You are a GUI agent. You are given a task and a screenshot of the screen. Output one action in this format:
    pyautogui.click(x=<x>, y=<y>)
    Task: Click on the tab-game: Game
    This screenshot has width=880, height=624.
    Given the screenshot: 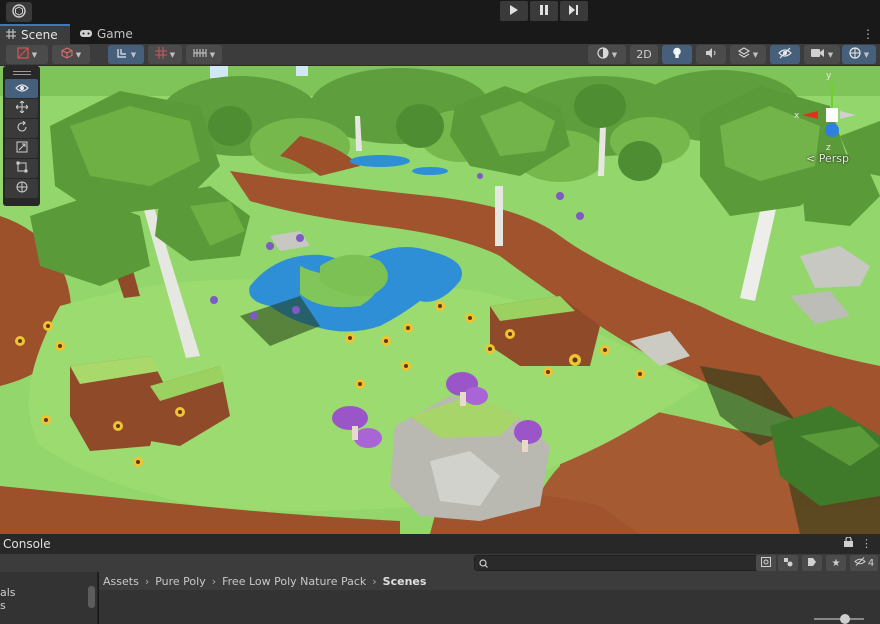 What is the action you would take?
    pyautogui.click(x=106, y=34)
    